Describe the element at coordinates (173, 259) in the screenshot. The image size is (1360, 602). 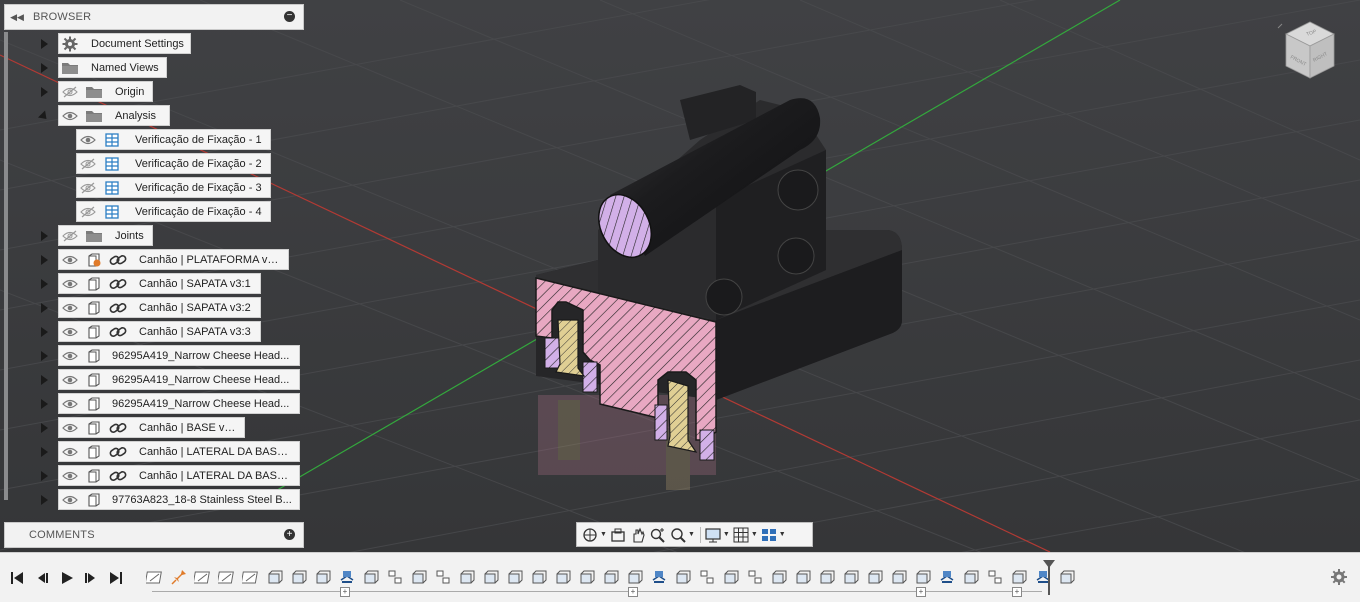
I see `browser-item: Canhão | PLATAFORMA v5:1` at that location.